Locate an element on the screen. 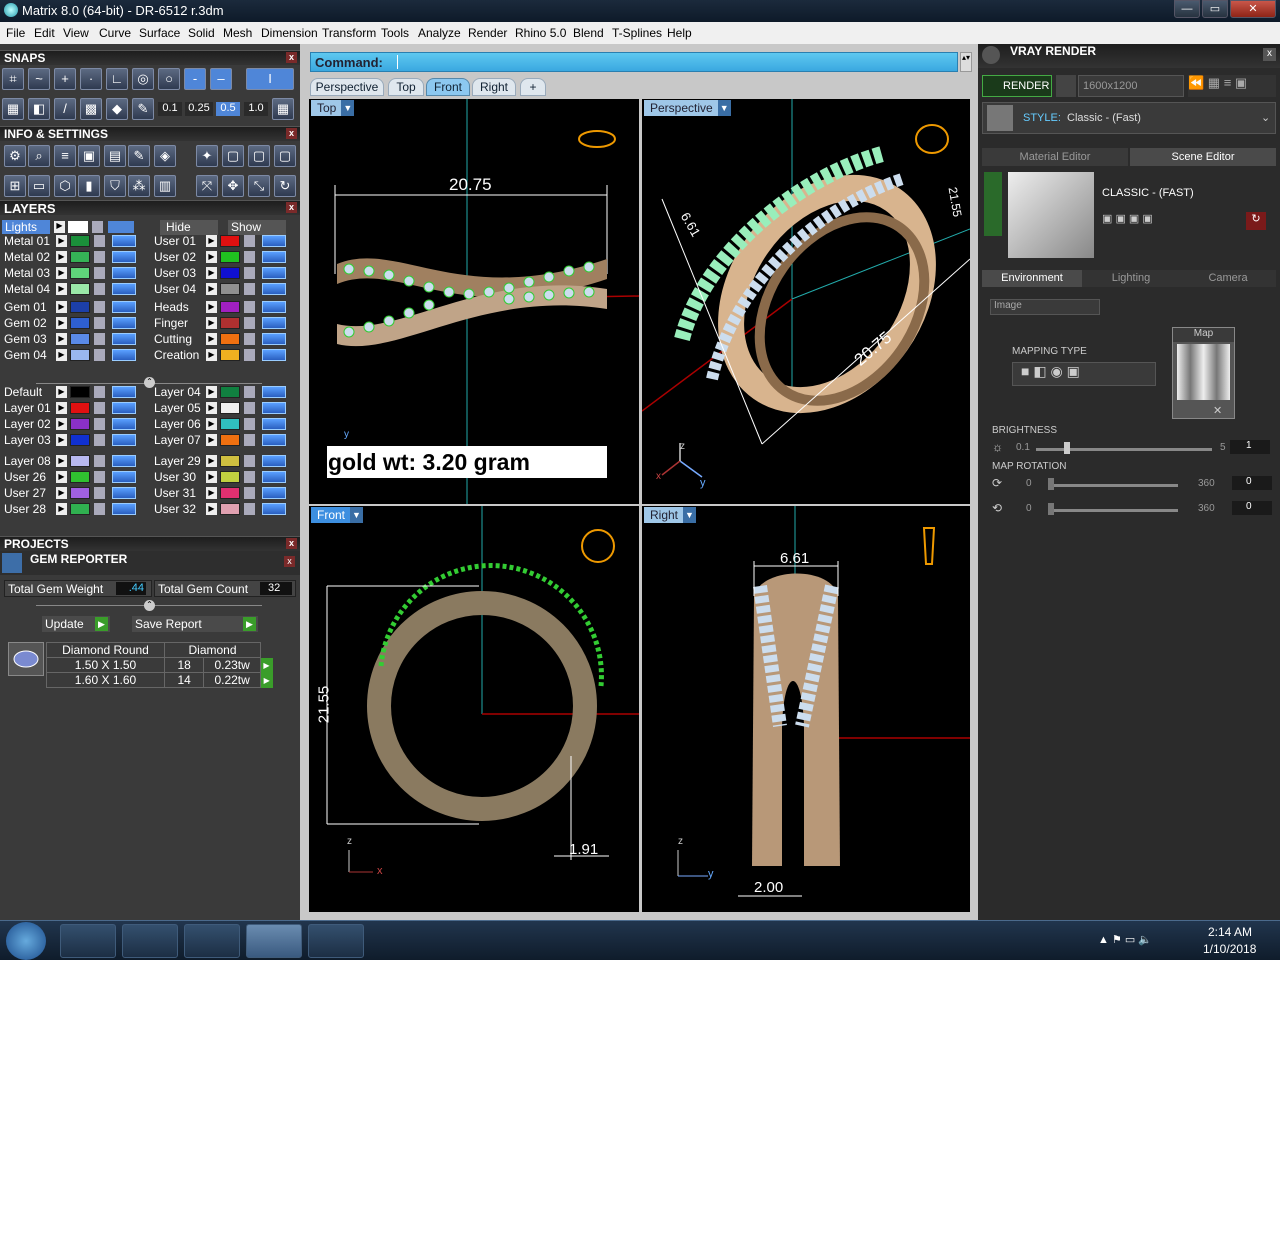 This screenshot has height=1257, width=1280. layer-row: User 03 ▶ is located at coordinates (226, 273).